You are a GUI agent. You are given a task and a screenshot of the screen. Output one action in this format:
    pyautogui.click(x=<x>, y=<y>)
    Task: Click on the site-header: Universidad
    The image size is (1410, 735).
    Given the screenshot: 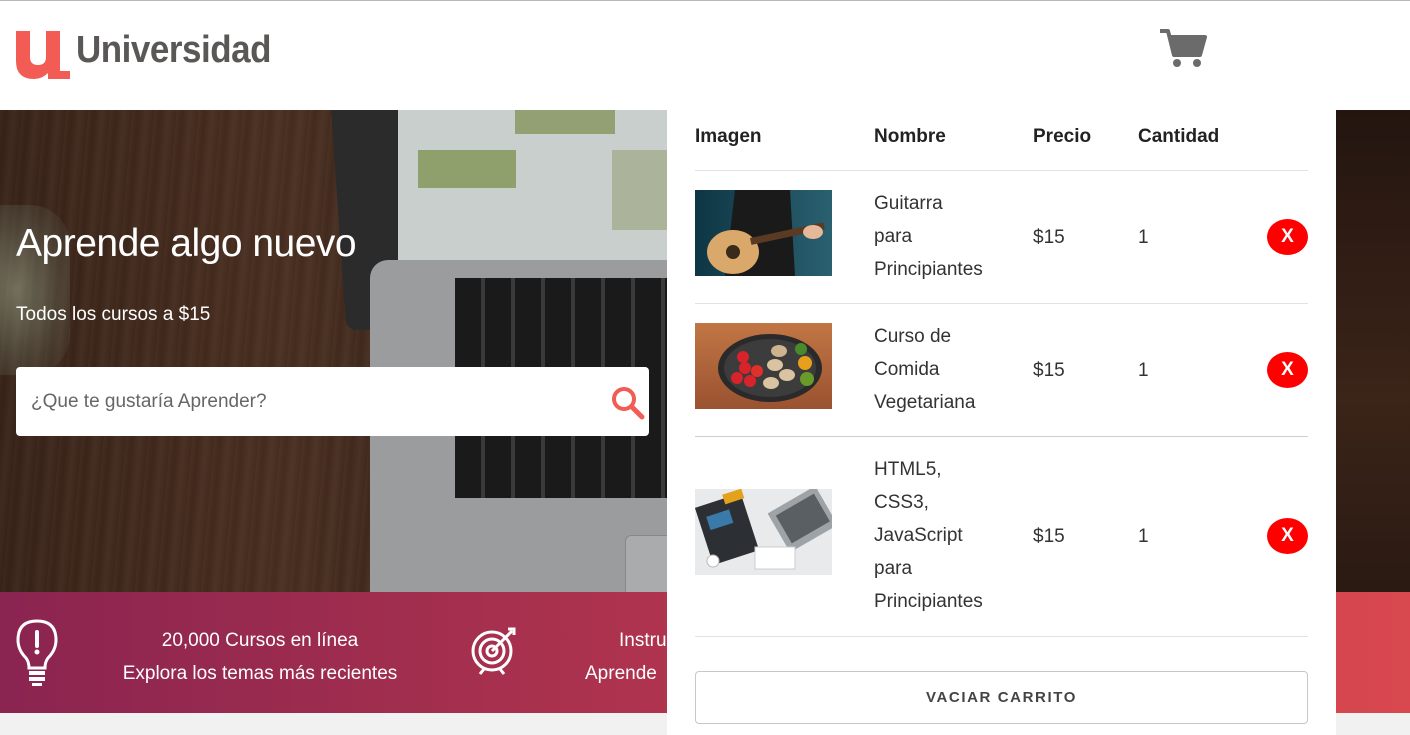 What is the action you would take?
    pyautogui.click(x=705, y=55)
    